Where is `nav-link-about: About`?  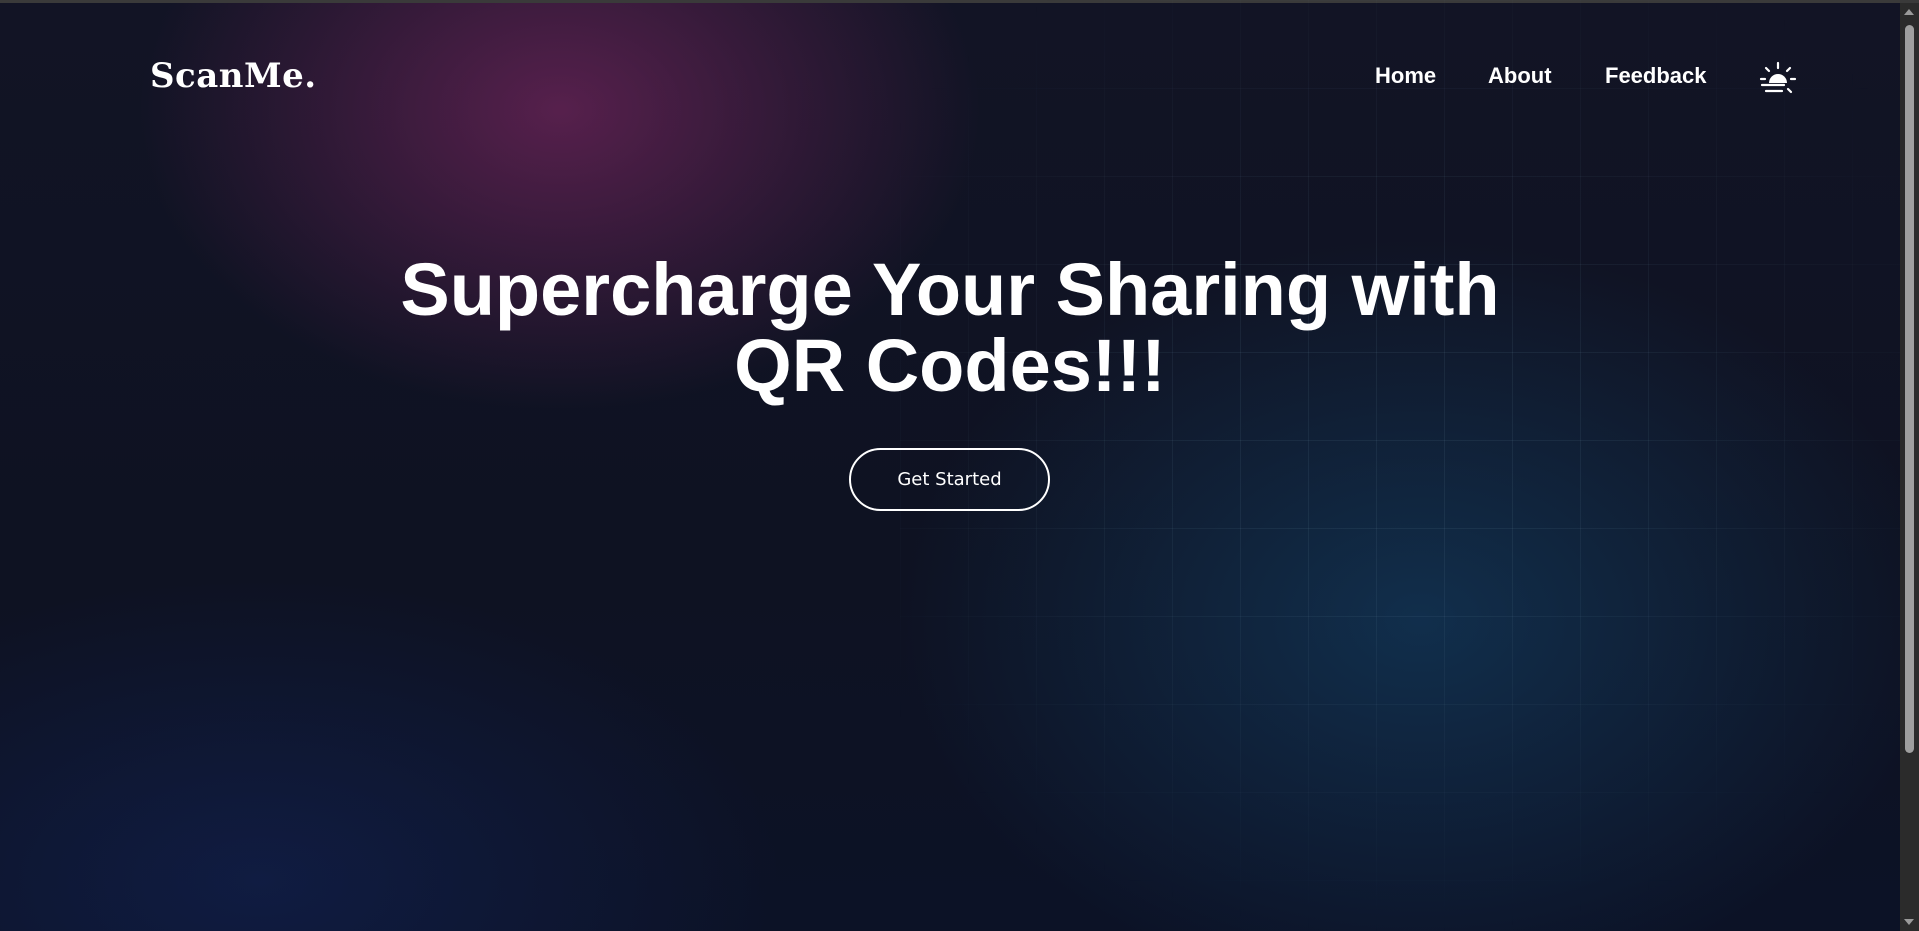
nav-link-about: About is located at coordinates (1520, 76).